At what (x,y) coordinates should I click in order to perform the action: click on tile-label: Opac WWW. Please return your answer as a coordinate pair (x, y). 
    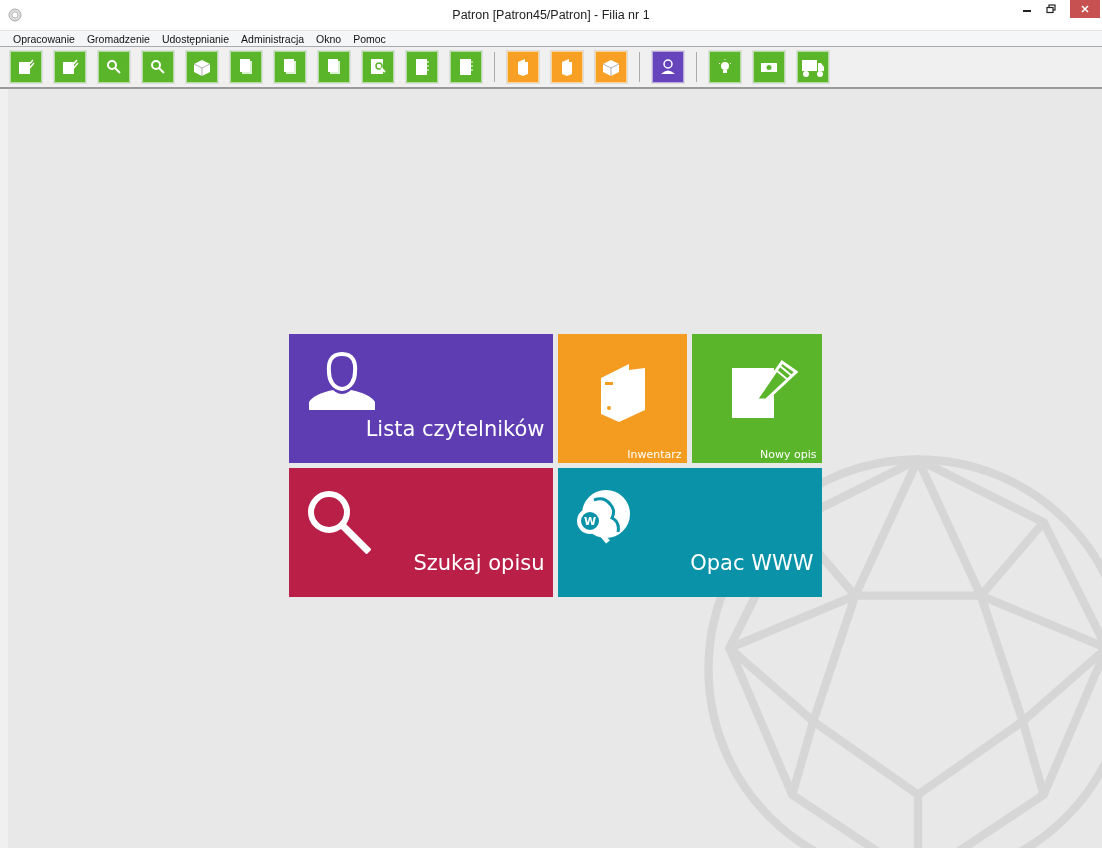
    Looking at the image, I should click on (752, 563).